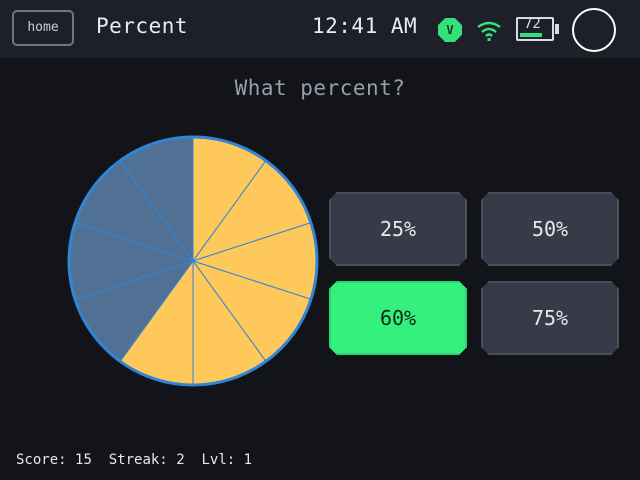 Image resolution: width=640 pixels, height=480 pixels. Describe the element at coordinates (43, 28) in the screenshot. I see `home-button: home` at that location.